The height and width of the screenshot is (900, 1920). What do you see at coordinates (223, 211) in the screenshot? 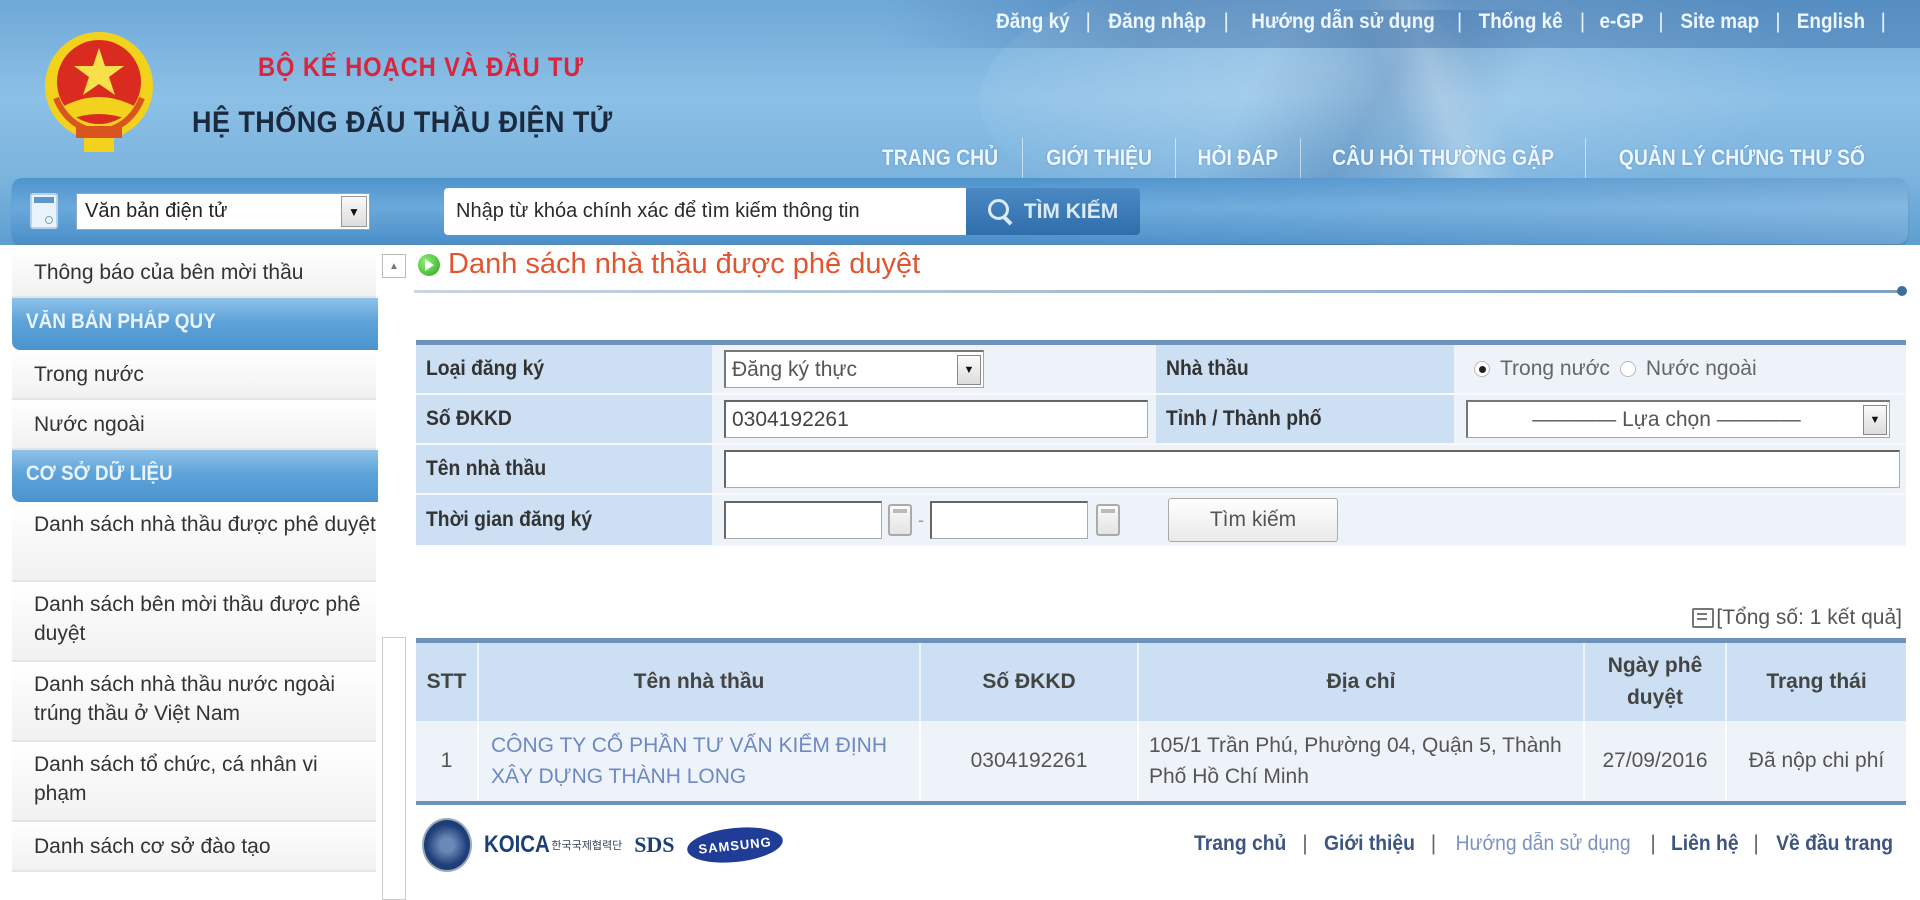
I see `category-select: Văn bản điện tử ▼` at bounding box center [223, 211].